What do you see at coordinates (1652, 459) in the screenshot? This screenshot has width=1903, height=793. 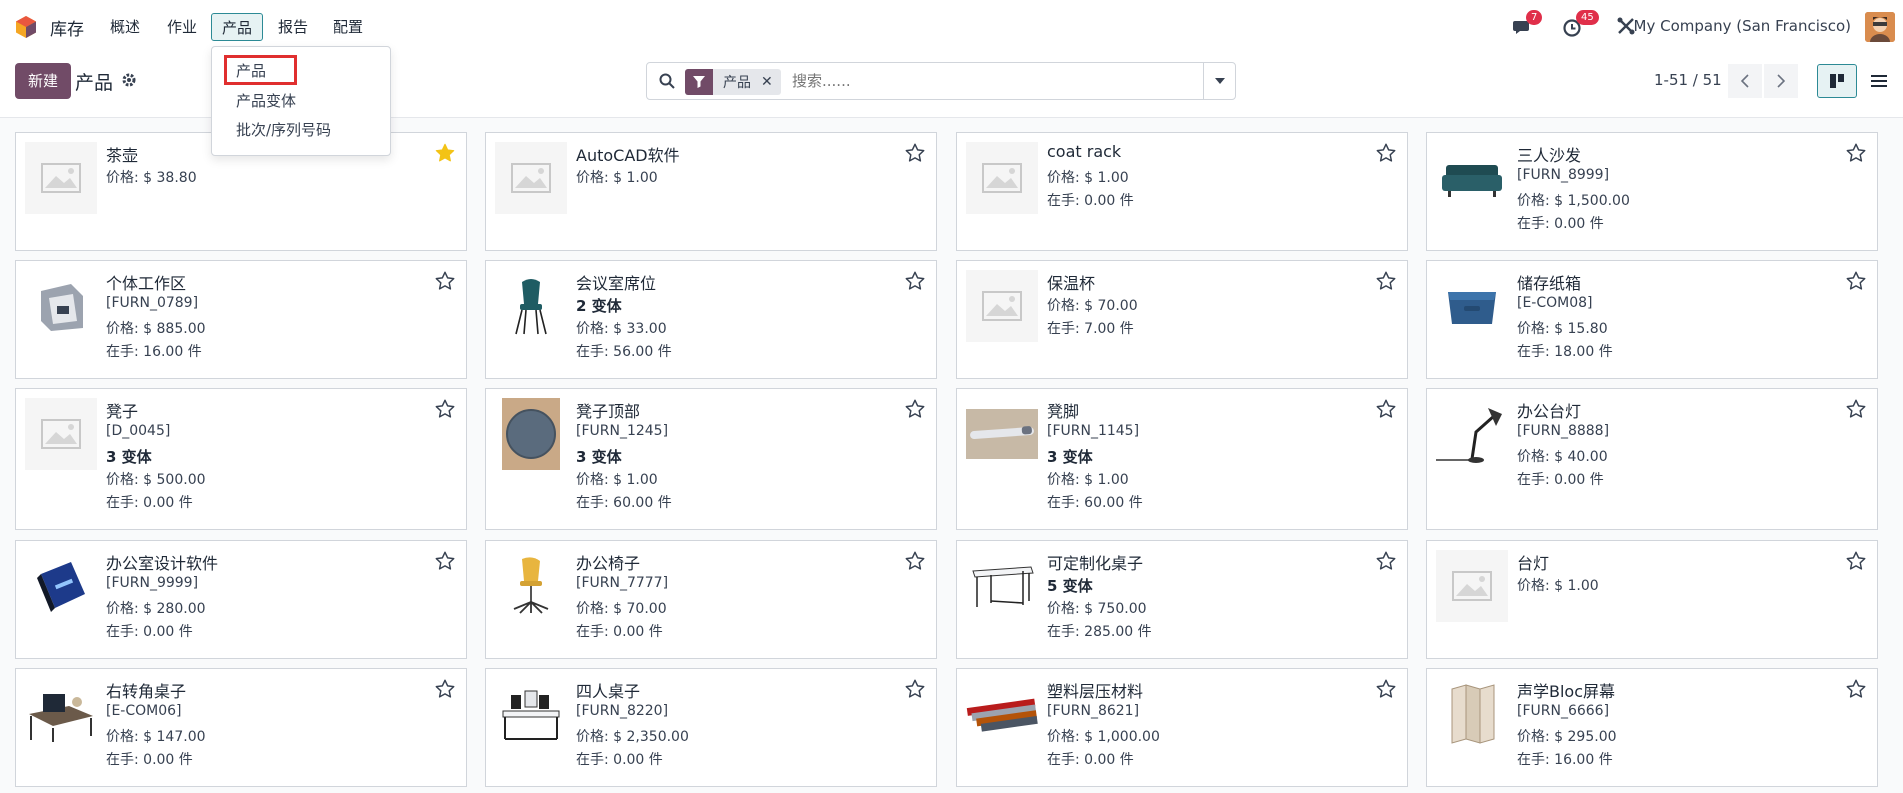 I see `product-card: 办公台灯 [FURN_8888] 价格: $ 40.00 在手: 0.00 件` at bounding box center [1652, 459].